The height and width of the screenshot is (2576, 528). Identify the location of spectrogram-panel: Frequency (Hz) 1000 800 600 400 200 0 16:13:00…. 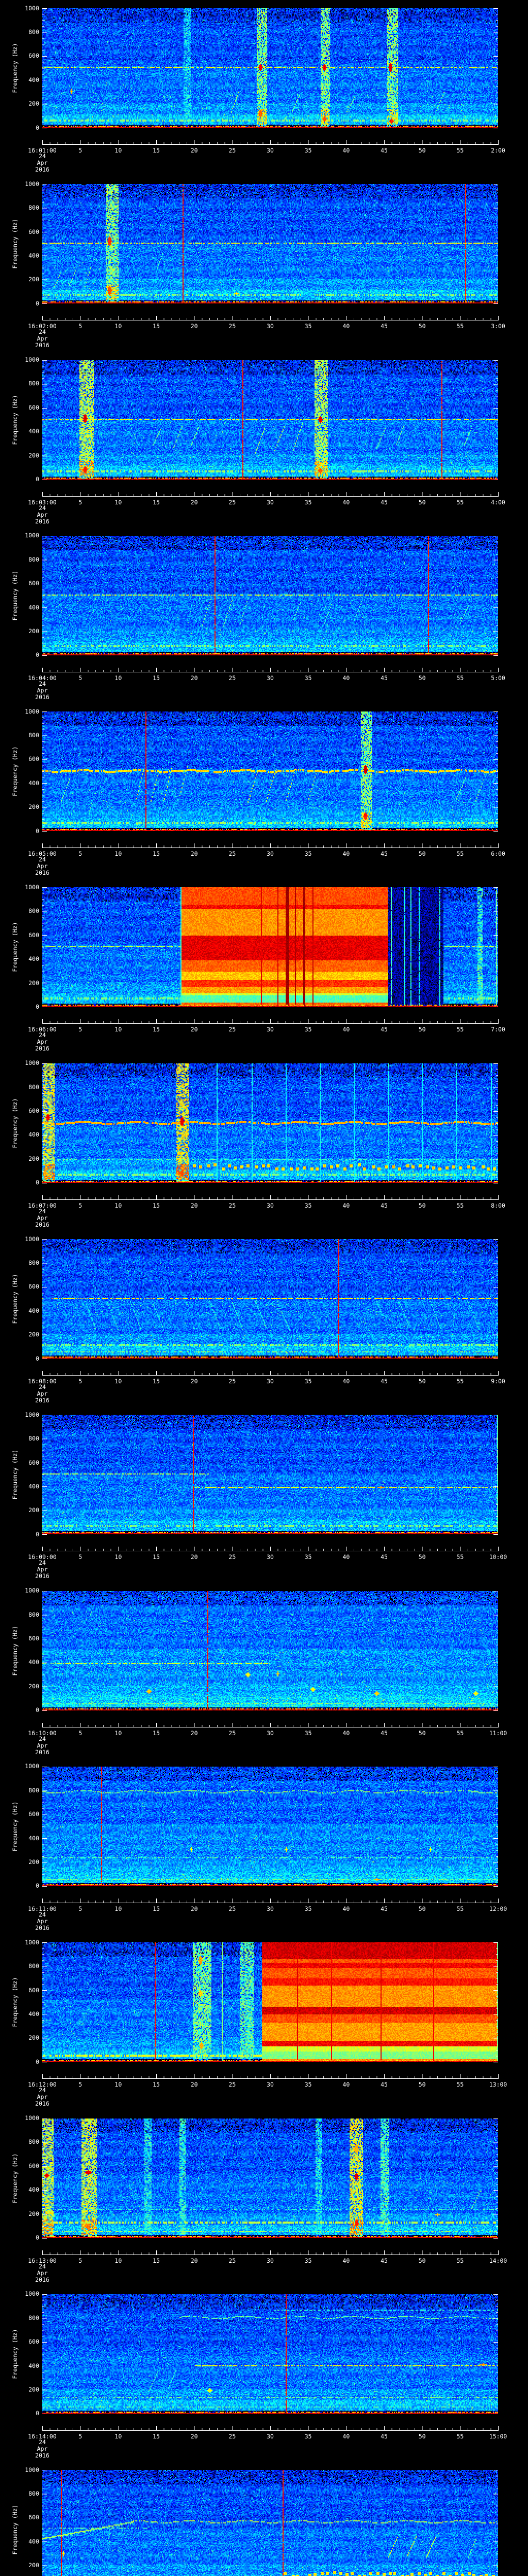
(264, 2198).